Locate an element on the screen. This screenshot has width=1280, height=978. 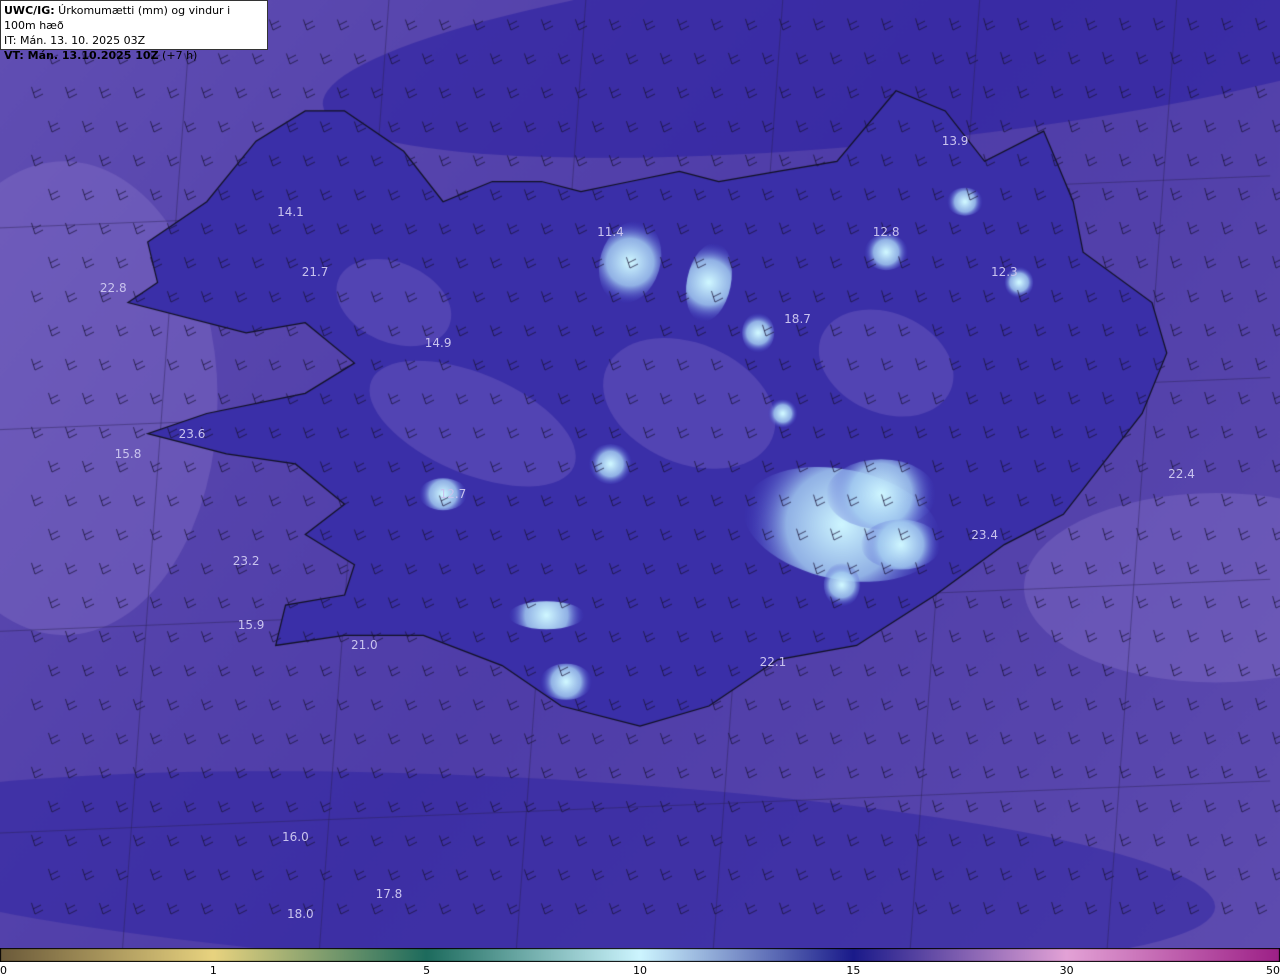
station-value: 12.8 is located at coordinates (886, 231).